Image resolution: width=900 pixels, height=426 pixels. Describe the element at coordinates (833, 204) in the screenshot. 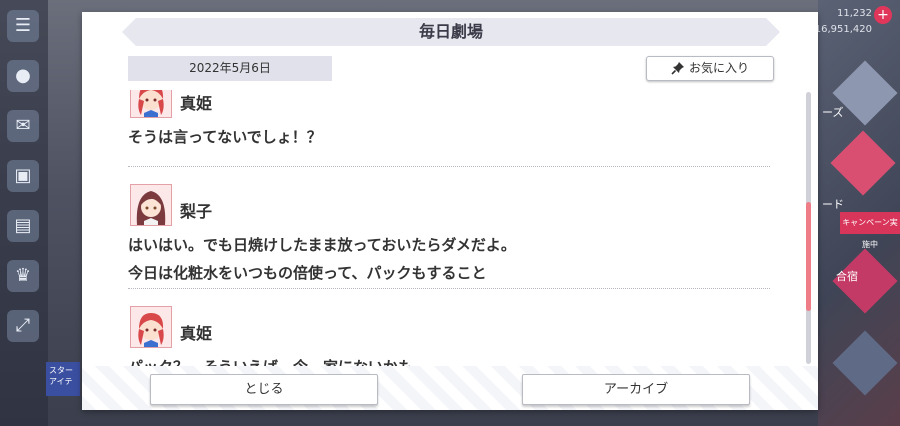

I see `tile-label-2: ード` at that location.